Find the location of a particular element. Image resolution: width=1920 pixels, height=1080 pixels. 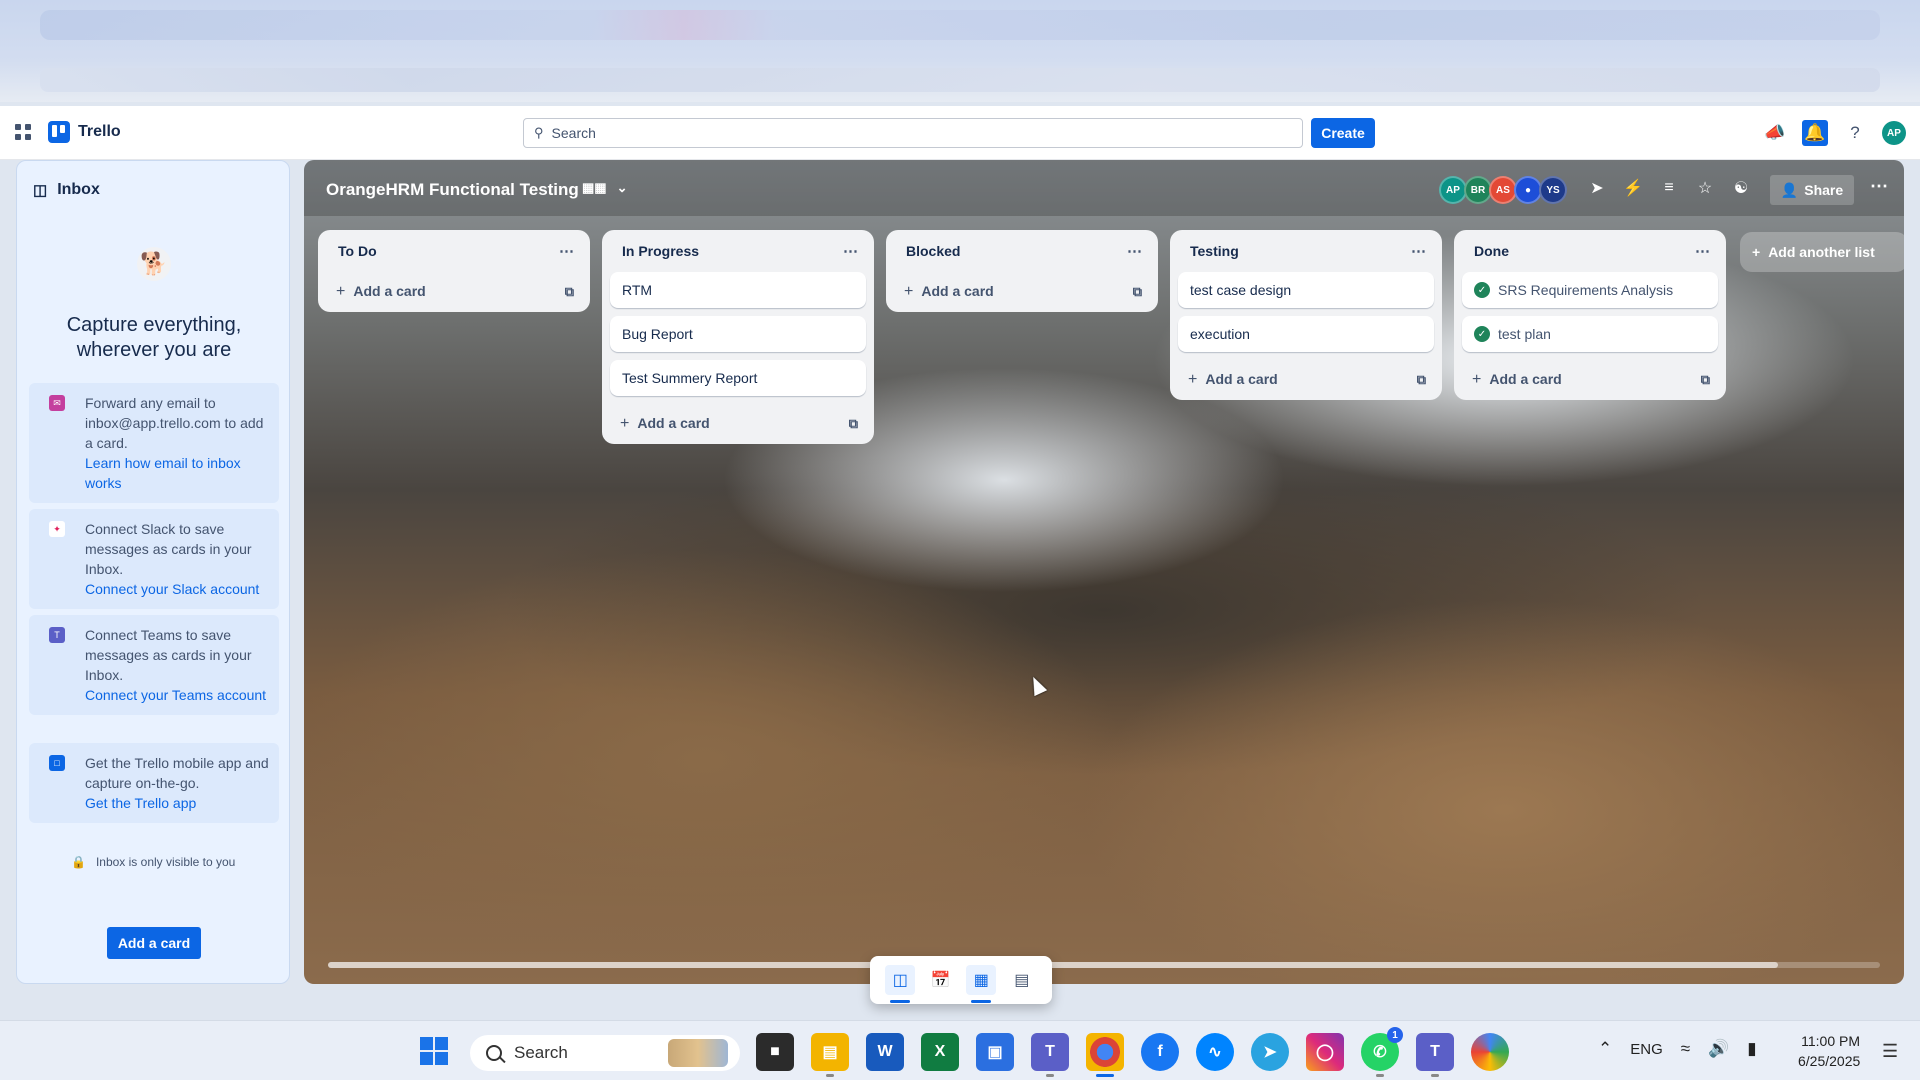

user-avatar: AP is located at coordinates (1894, 133).